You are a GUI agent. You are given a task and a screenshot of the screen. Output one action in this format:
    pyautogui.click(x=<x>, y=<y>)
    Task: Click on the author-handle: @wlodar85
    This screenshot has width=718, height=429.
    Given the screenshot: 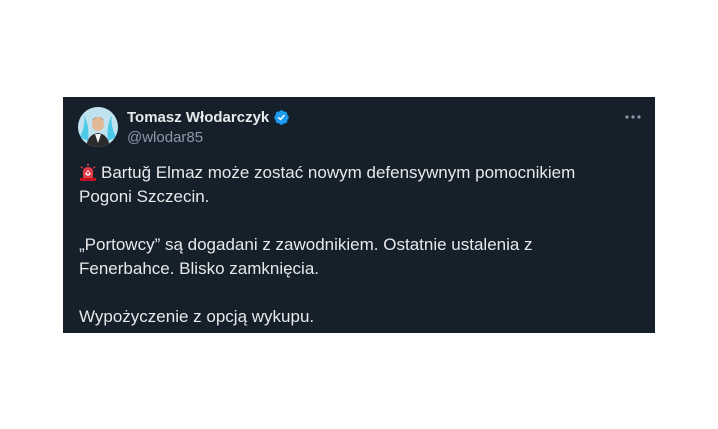 What is the action you would take?
    pyautogui.click(x=165, y=137)
    